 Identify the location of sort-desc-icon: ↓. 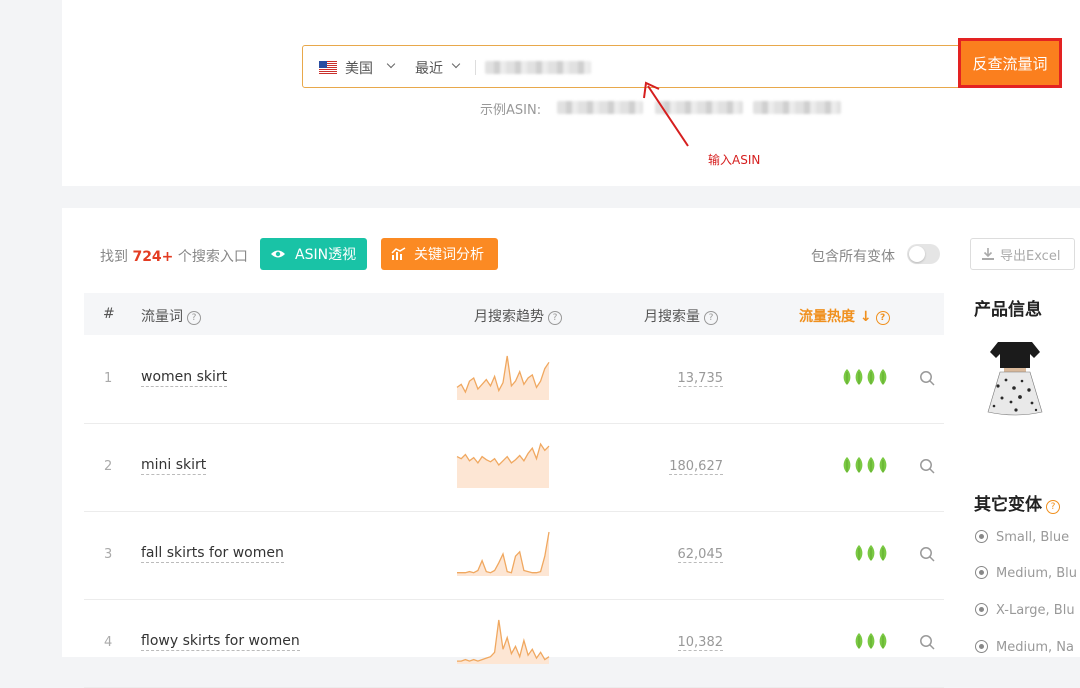
(863, 317).